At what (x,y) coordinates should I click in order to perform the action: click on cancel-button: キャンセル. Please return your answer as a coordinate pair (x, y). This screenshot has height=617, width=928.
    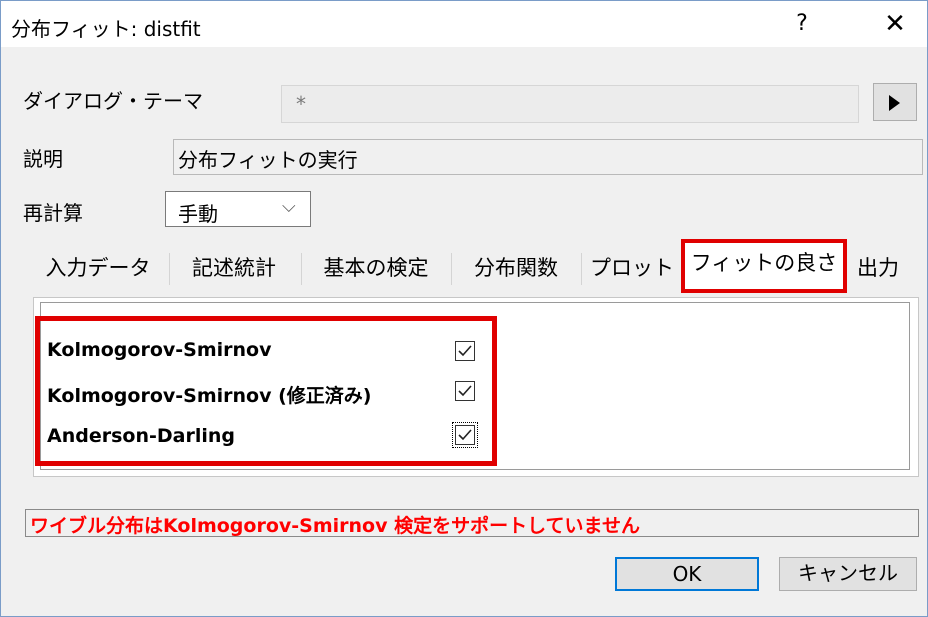
    Looking at the image, I should click on (848, 574).